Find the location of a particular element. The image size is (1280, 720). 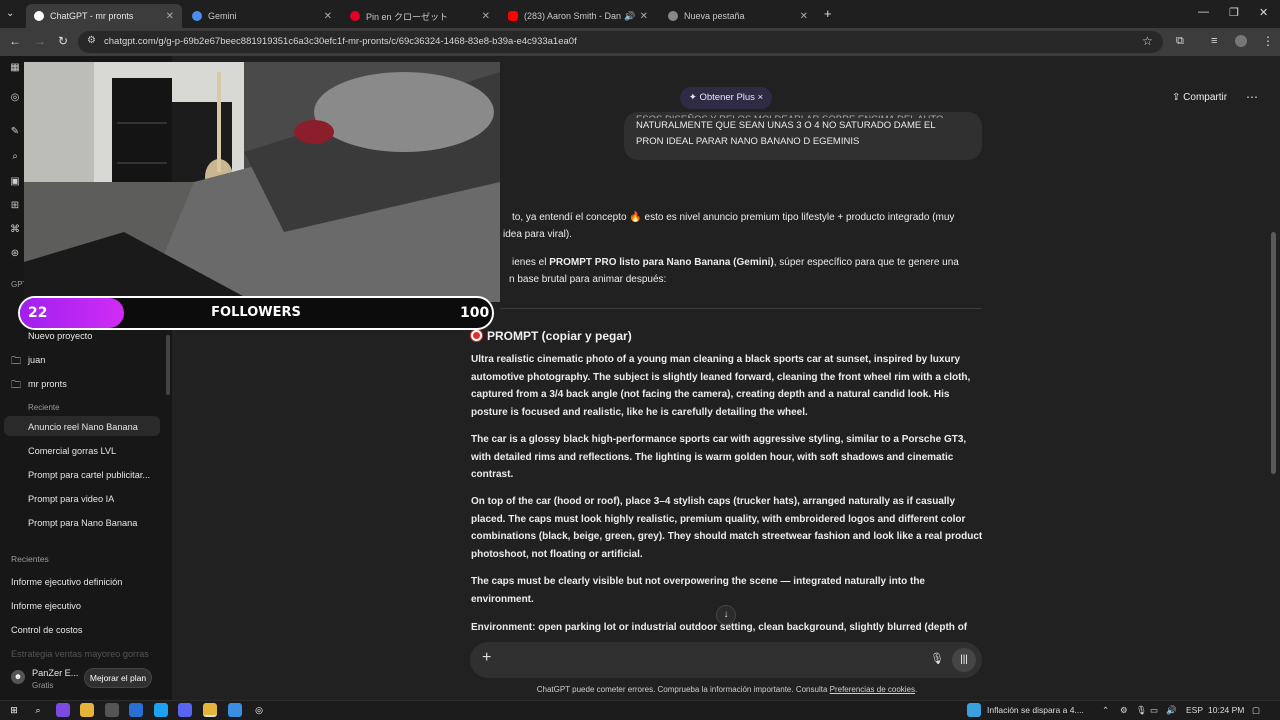

sidebar-chat-item: Prompt para Nano Banana is located at coordinates (82, 523).